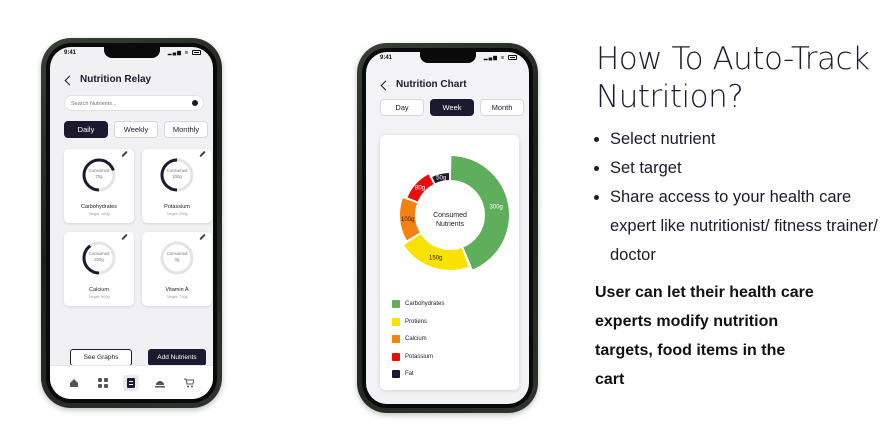  I want to click on add-nutrients-button: Add Nutrients, so click(177, 357).